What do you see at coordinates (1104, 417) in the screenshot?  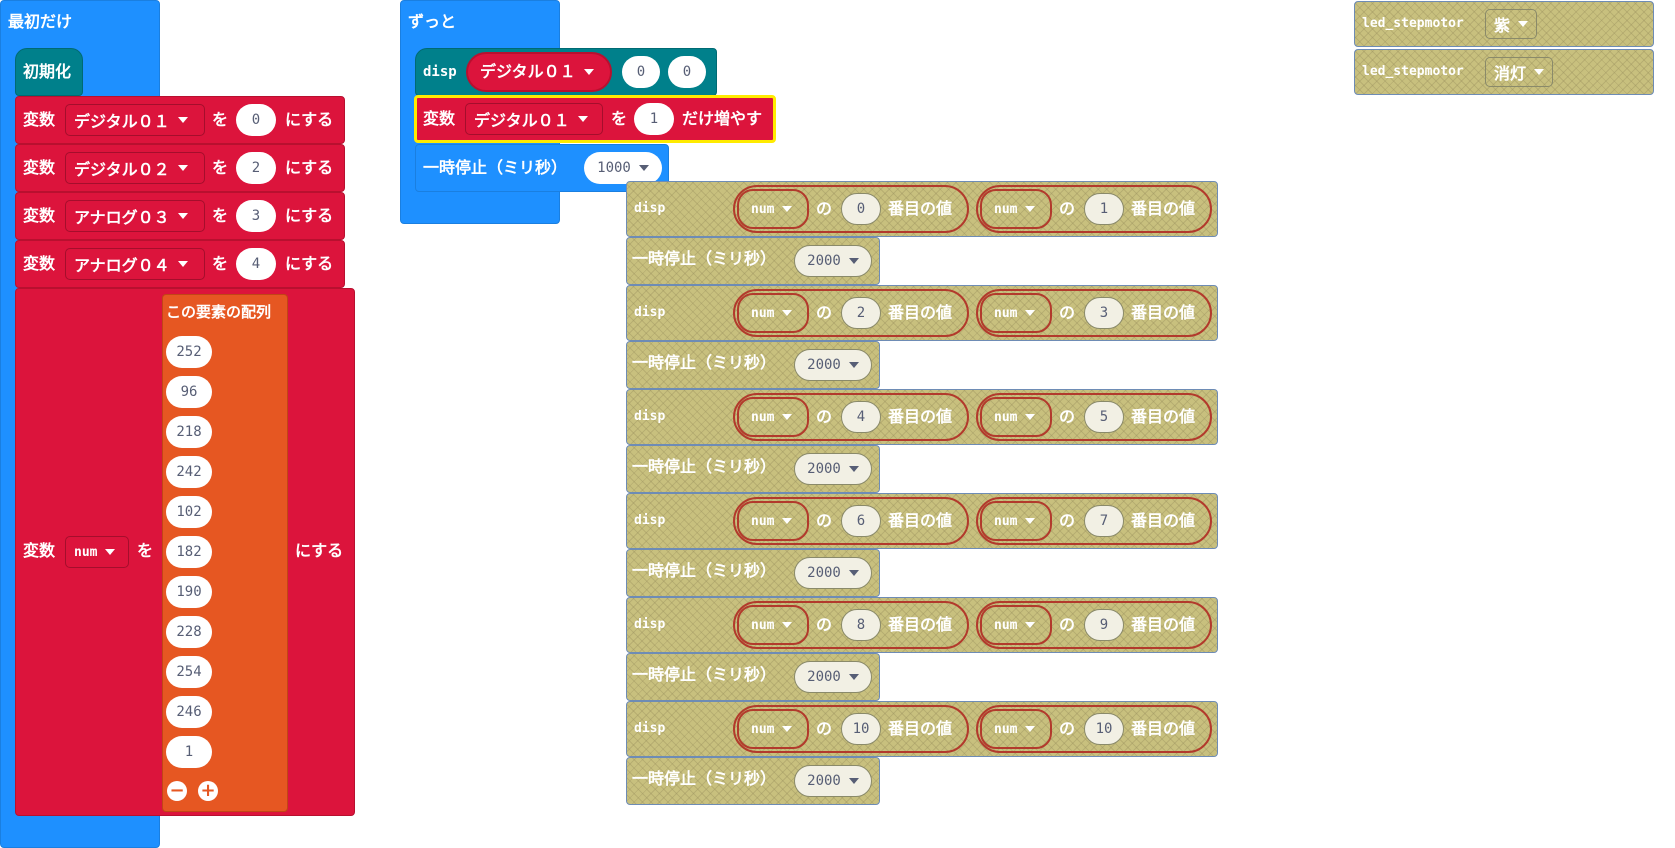 I see `index-value: 5` at bounding box center [1104, 417].